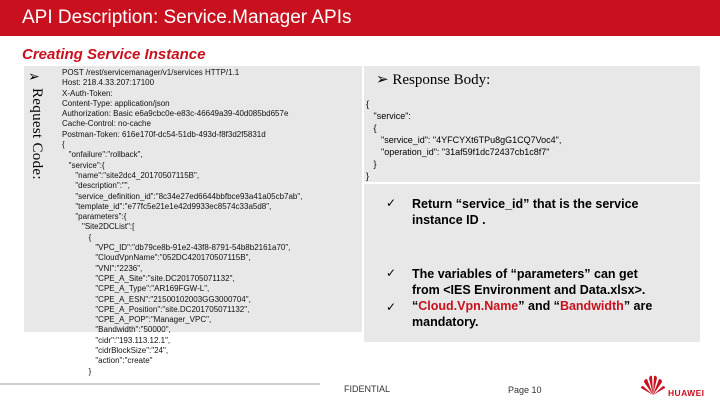 This screenshot has width=720, height=405. Describe the element at coordinates (102, 268) in the screenshot. I see `request-line: "VNI":"2236",` at that location.